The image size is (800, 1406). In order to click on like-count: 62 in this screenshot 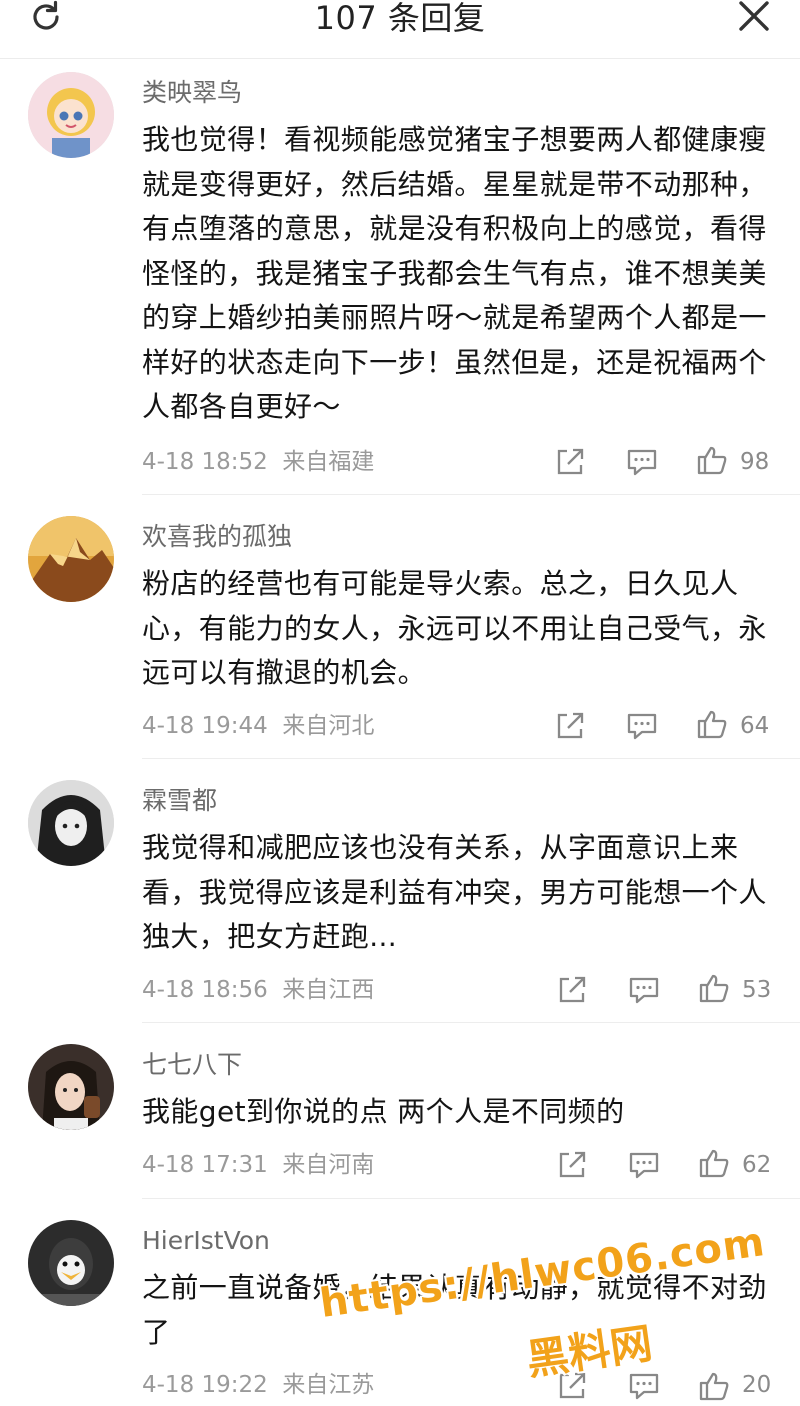, I will do `click(757, 1165)`.